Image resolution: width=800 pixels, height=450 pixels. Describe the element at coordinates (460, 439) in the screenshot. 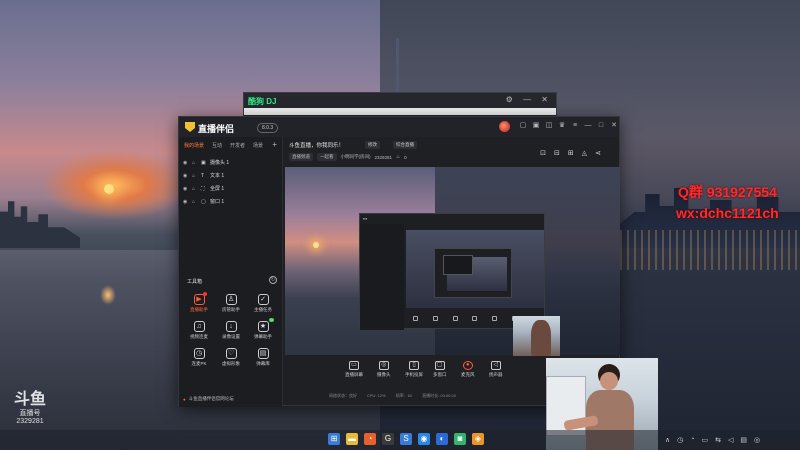

I see `taskbar-app-icon: ◙` at that location.